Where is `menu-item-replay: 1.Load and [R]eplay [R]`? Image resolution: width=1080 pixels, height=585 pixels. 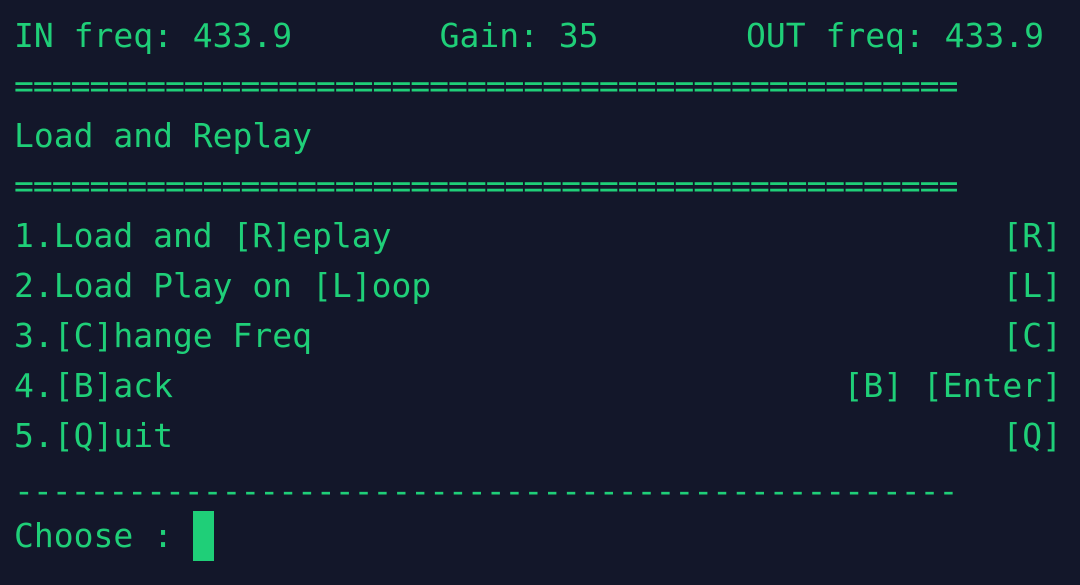
menu-item-replay: 1.Load and [R]eplay [R] is located at coordinates (538, 236).